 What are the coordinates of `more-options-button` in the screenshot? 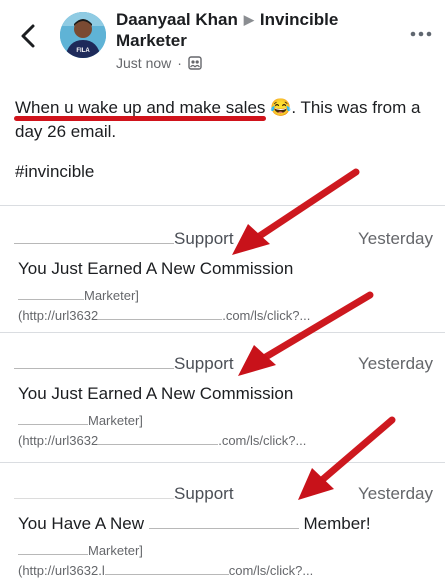 It's located at (421, 34).